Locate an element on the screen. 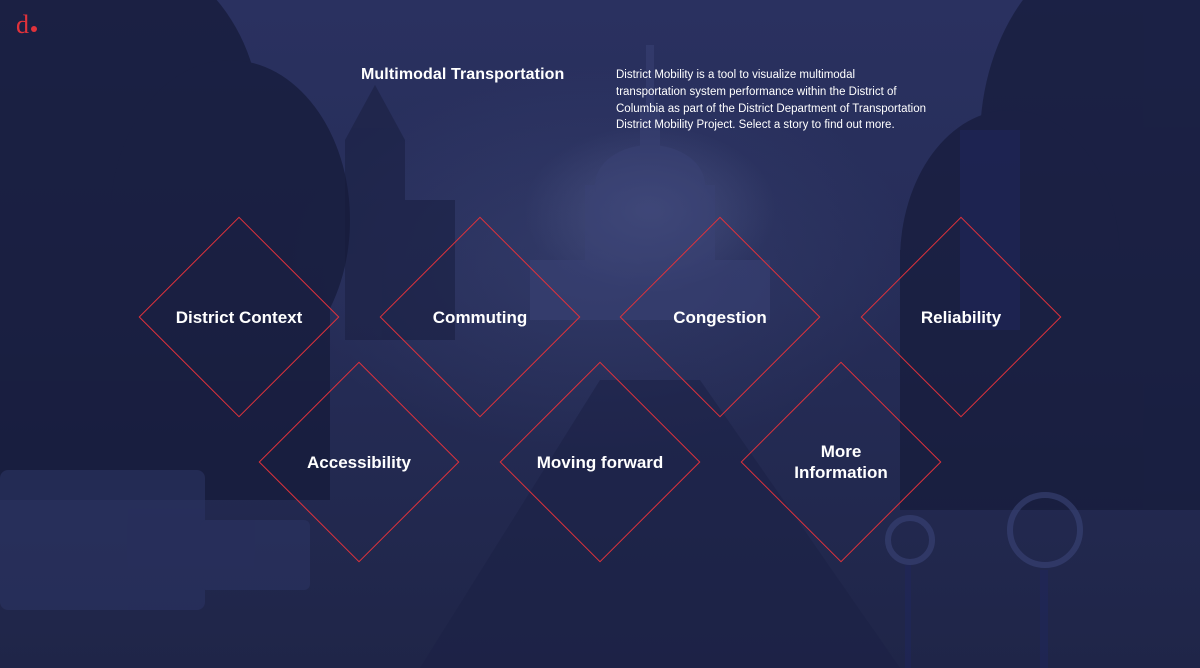 The height and width of the screenshot is (668, 1200). logo-dot-icon is located at coordinates (34, 29).